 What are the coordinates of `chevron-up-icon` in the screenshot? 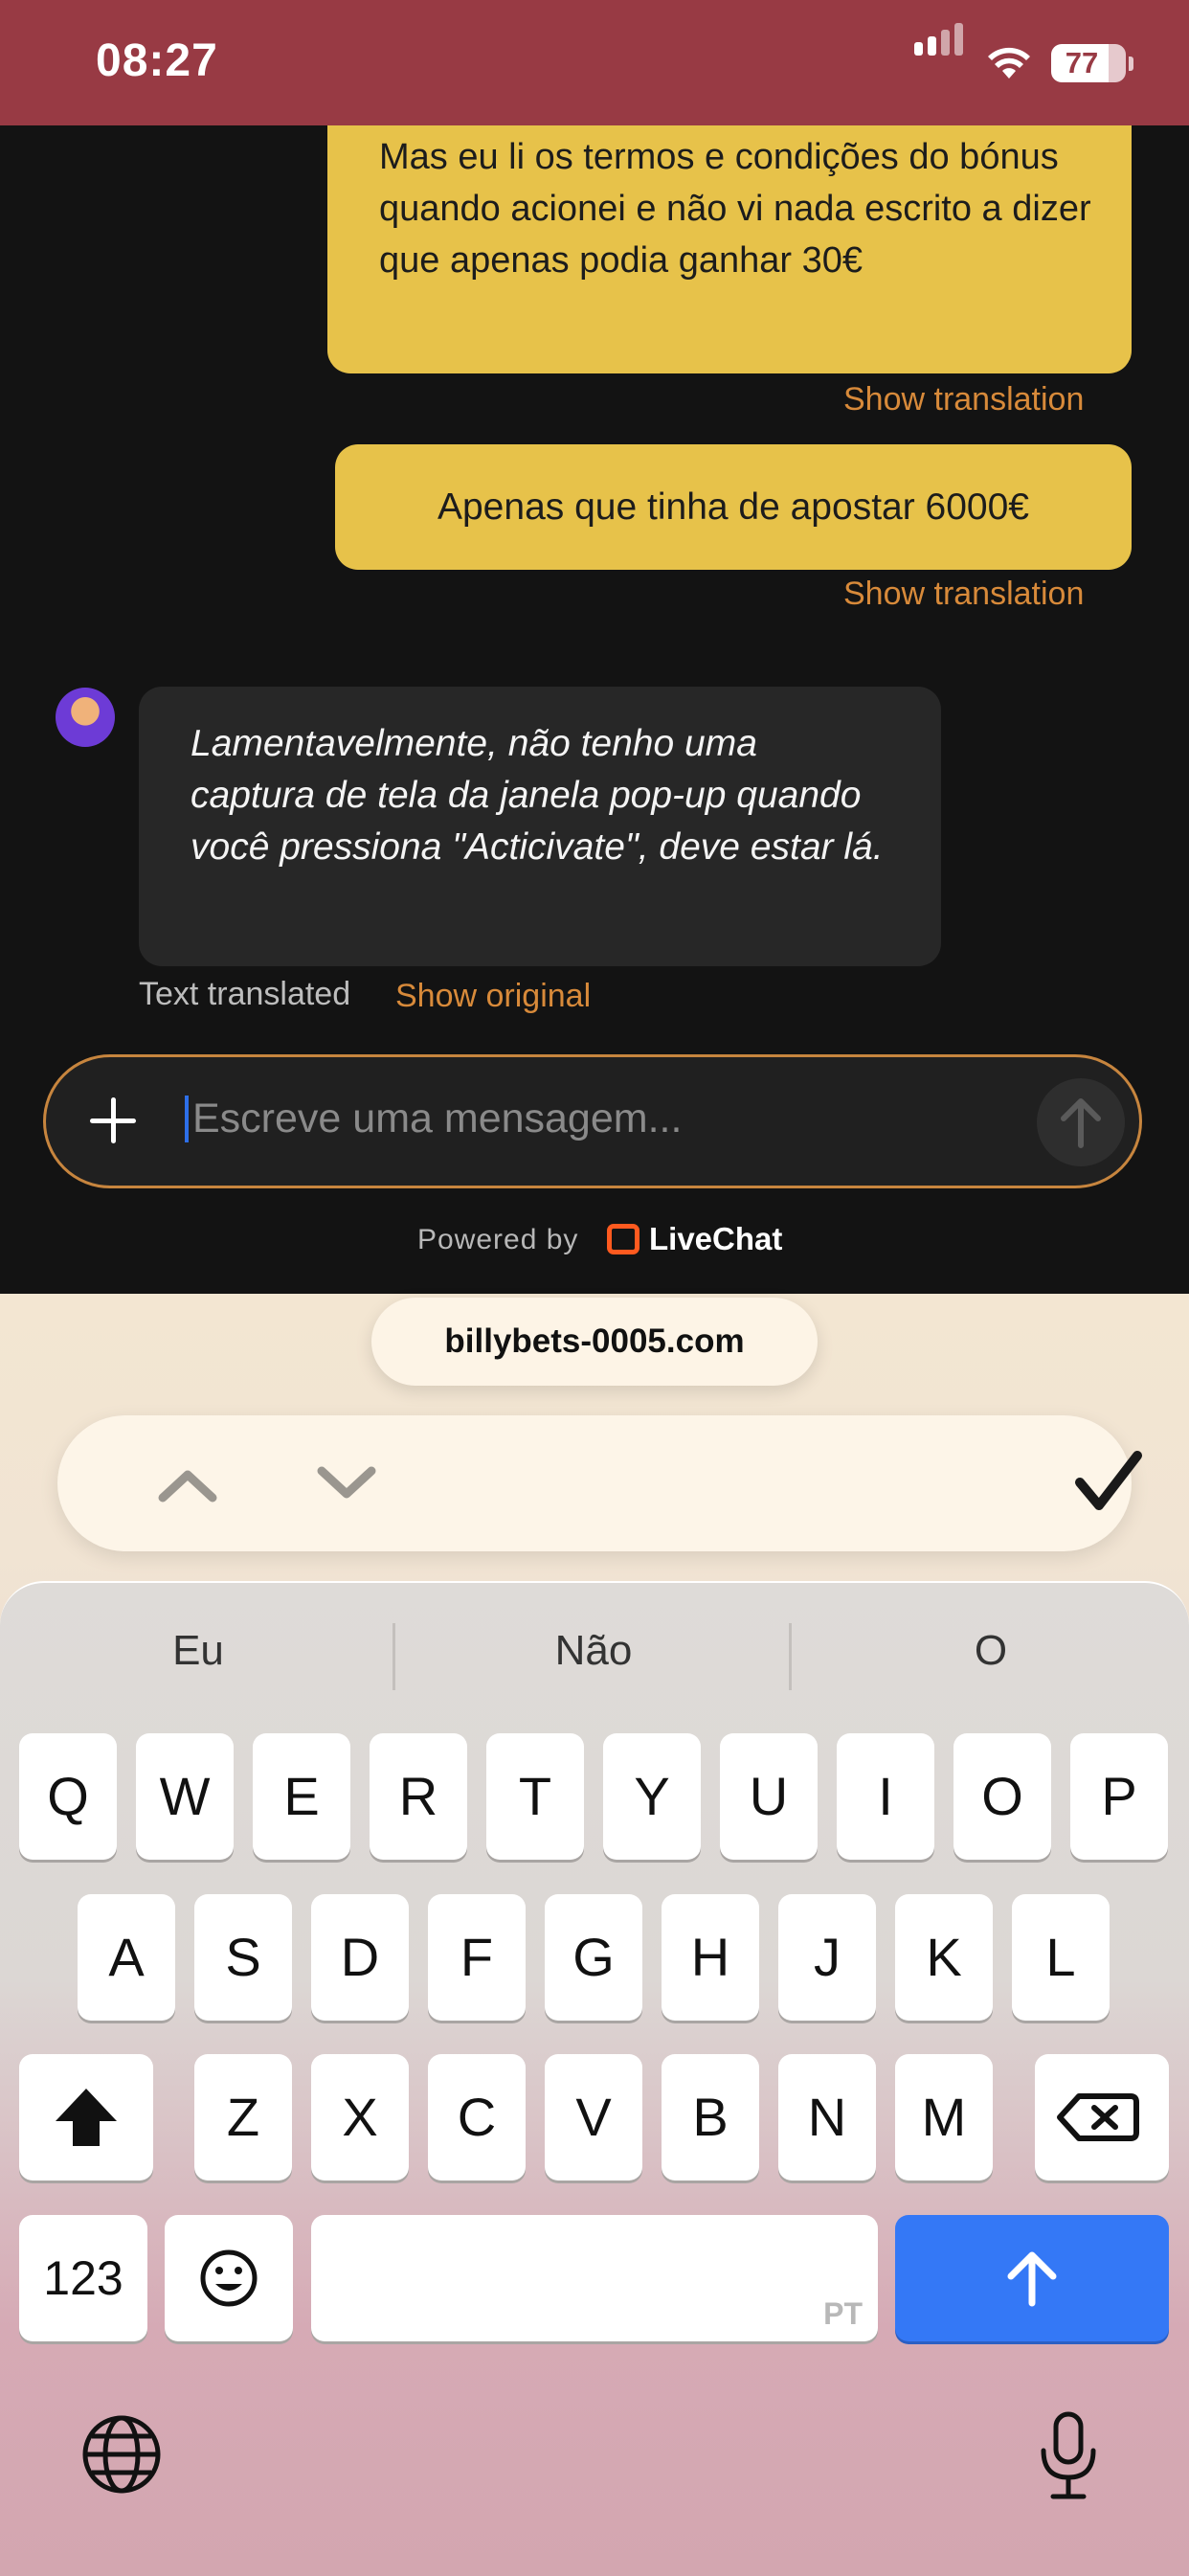 It's located at (187, 1485).